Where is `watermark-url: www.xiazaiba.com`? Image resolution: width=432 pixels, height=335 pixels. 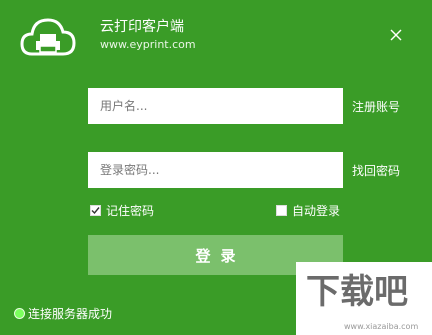
watermark-url: www.xiazaiba.com is located at coordinates (381, 326).